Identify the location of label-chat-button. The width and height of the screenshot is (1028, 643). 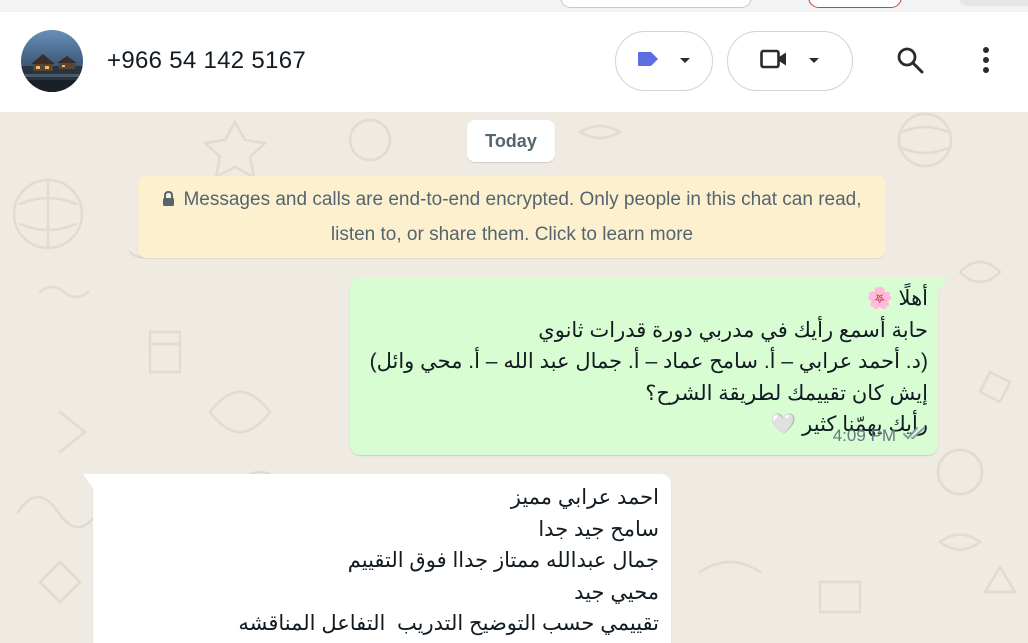
(664, 61).